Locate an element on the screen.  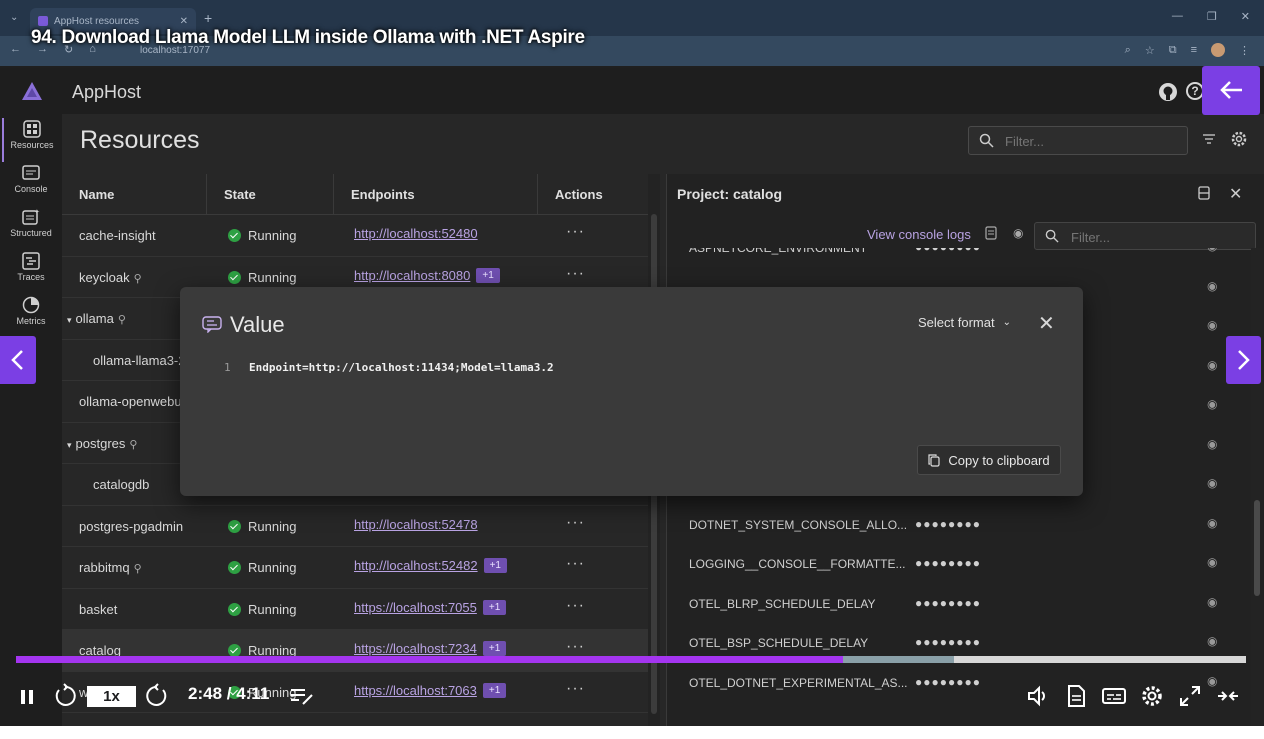
search-input is located at coordinates (1090, 141).